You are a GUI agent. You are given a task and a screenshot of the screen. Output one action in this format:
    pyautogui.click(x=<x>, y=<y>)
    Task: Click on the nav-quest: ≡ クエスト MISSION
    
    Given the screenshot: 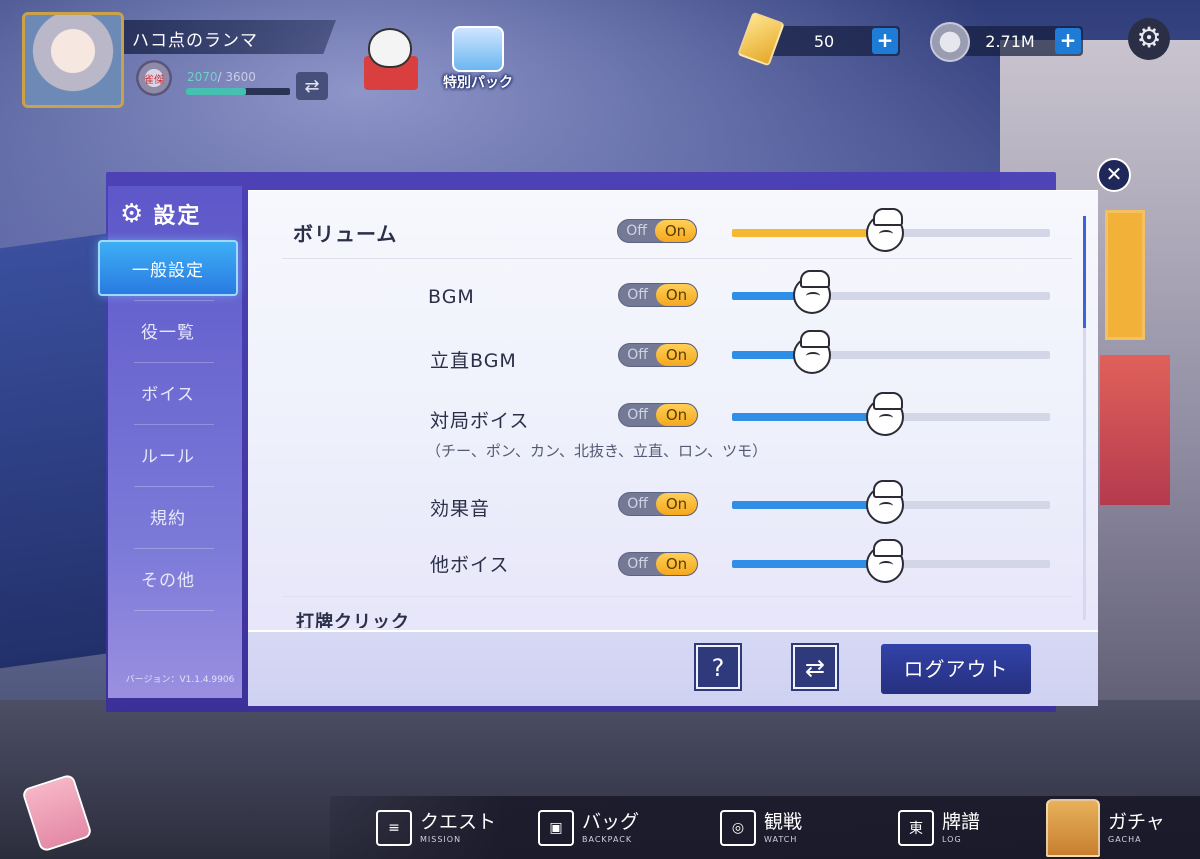 What is the action you would take?
    pyautogui.click(x=436, y=828)
    